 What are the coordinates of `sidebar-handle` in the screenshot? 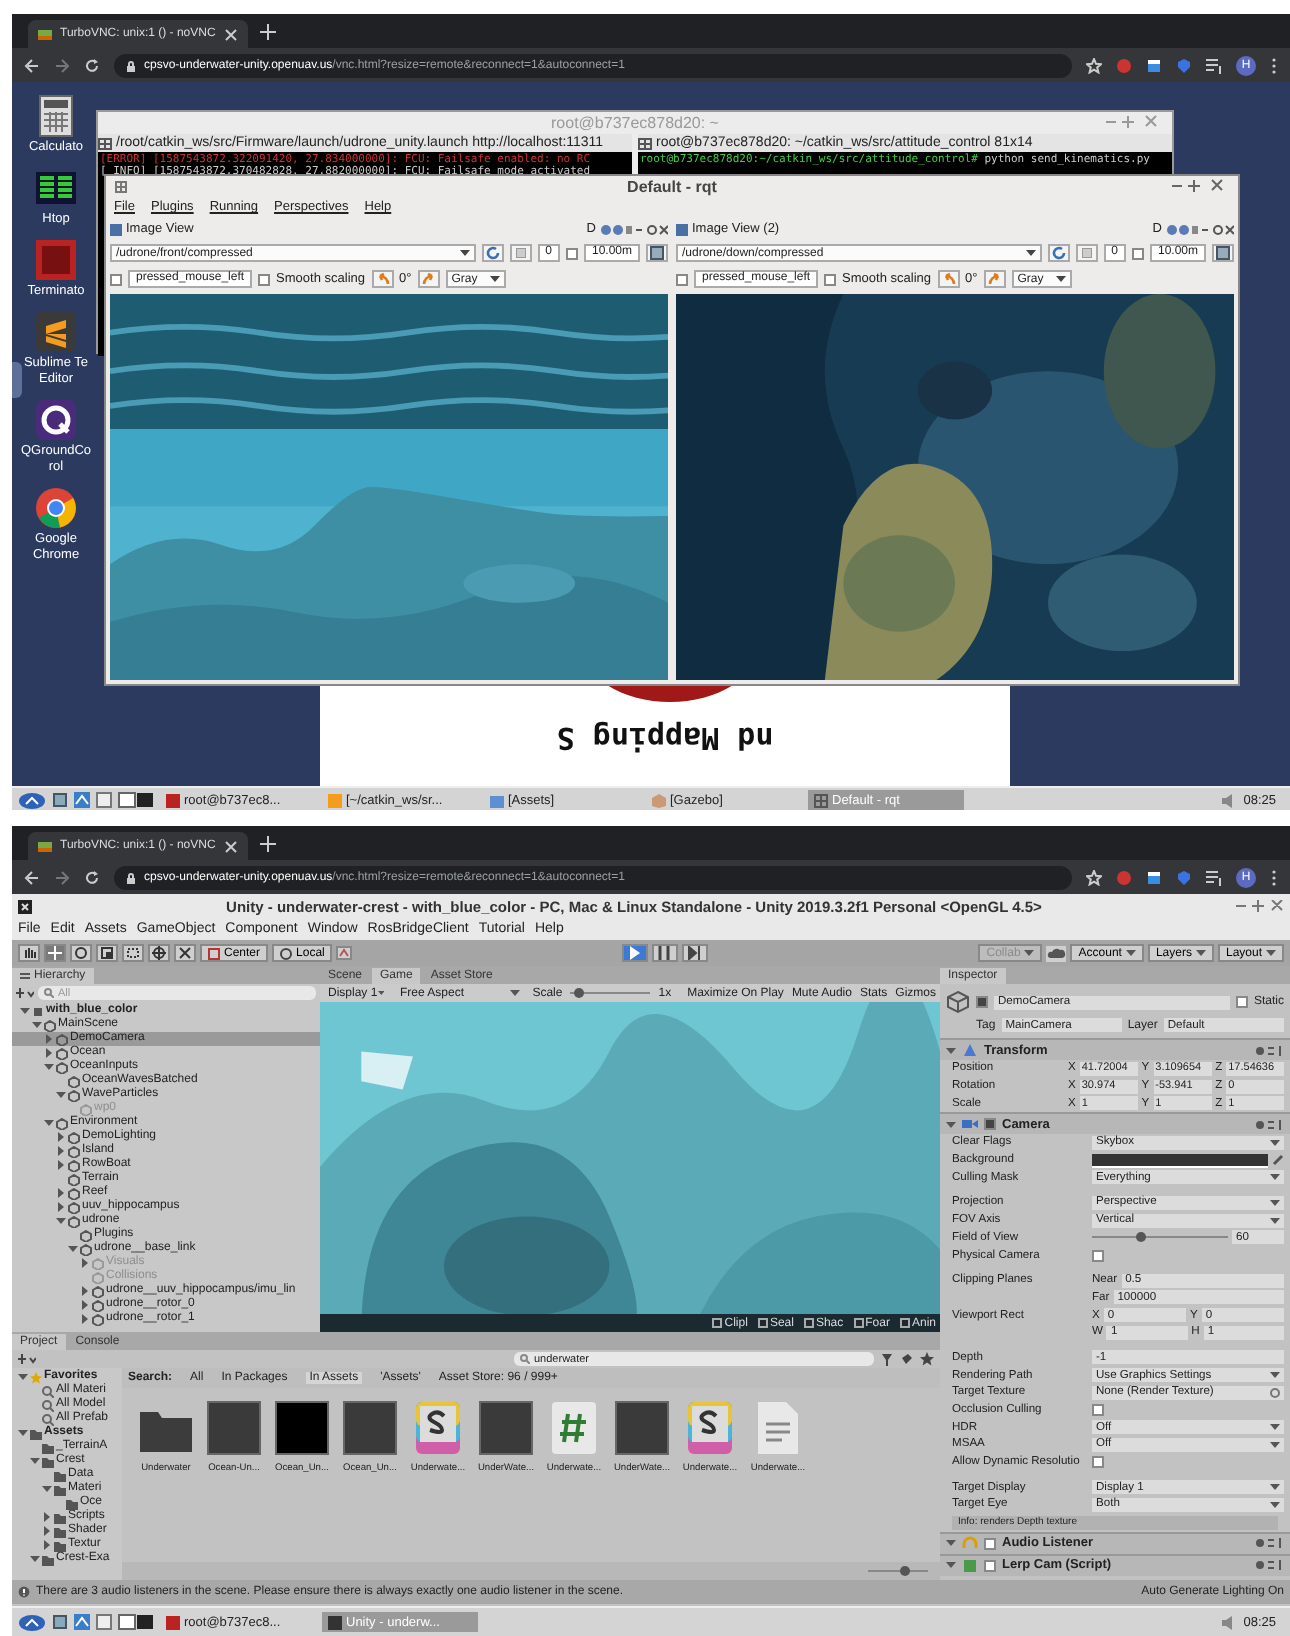 It's located at (17, 380).